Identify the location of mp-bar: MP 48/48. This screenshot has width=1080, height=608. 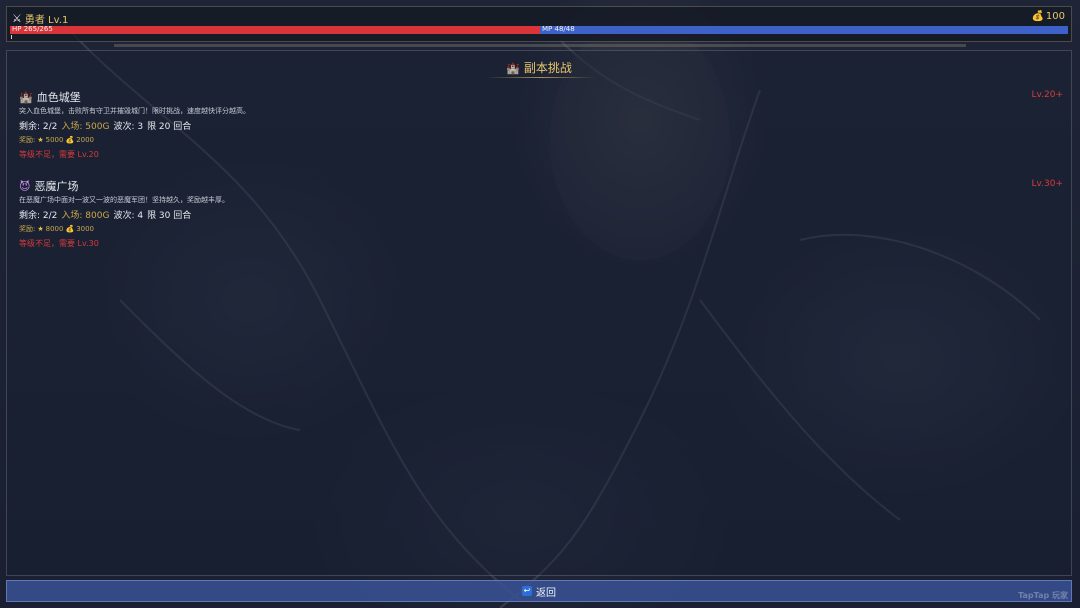
(804, 29).